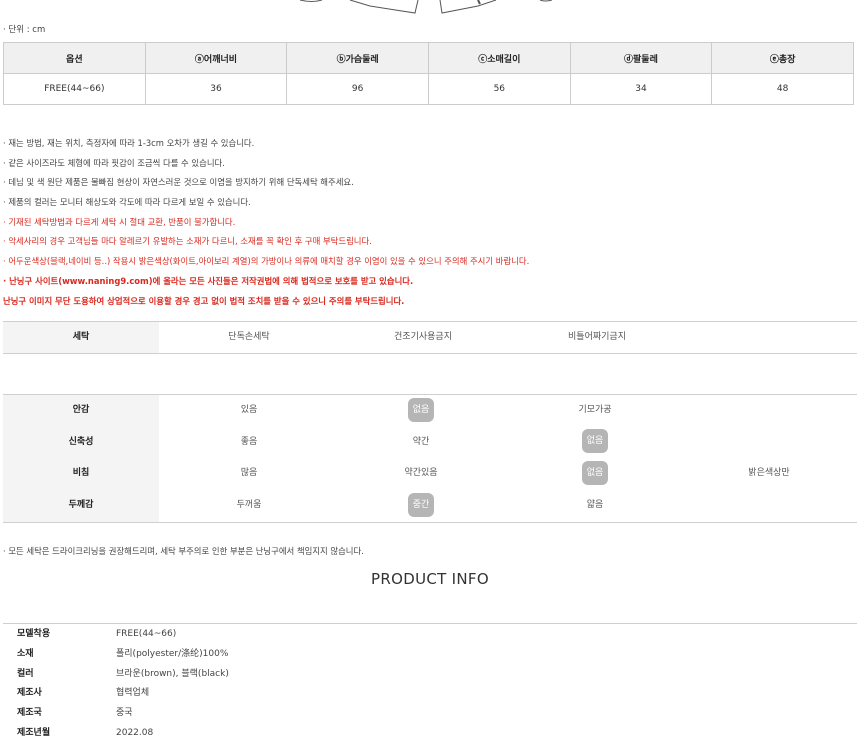 This screenshot has height=744, width=860. Describe the element at coordinates (249, 337) in the screenshot. I see `washing-option: 단독손세탁` at that location.